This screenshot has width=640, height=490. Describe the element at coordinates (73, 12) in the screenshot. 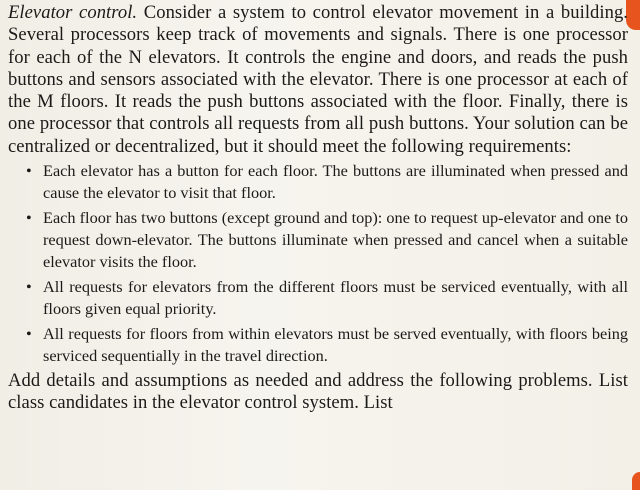

I see `exercise-title: Elevator control.` at that location.